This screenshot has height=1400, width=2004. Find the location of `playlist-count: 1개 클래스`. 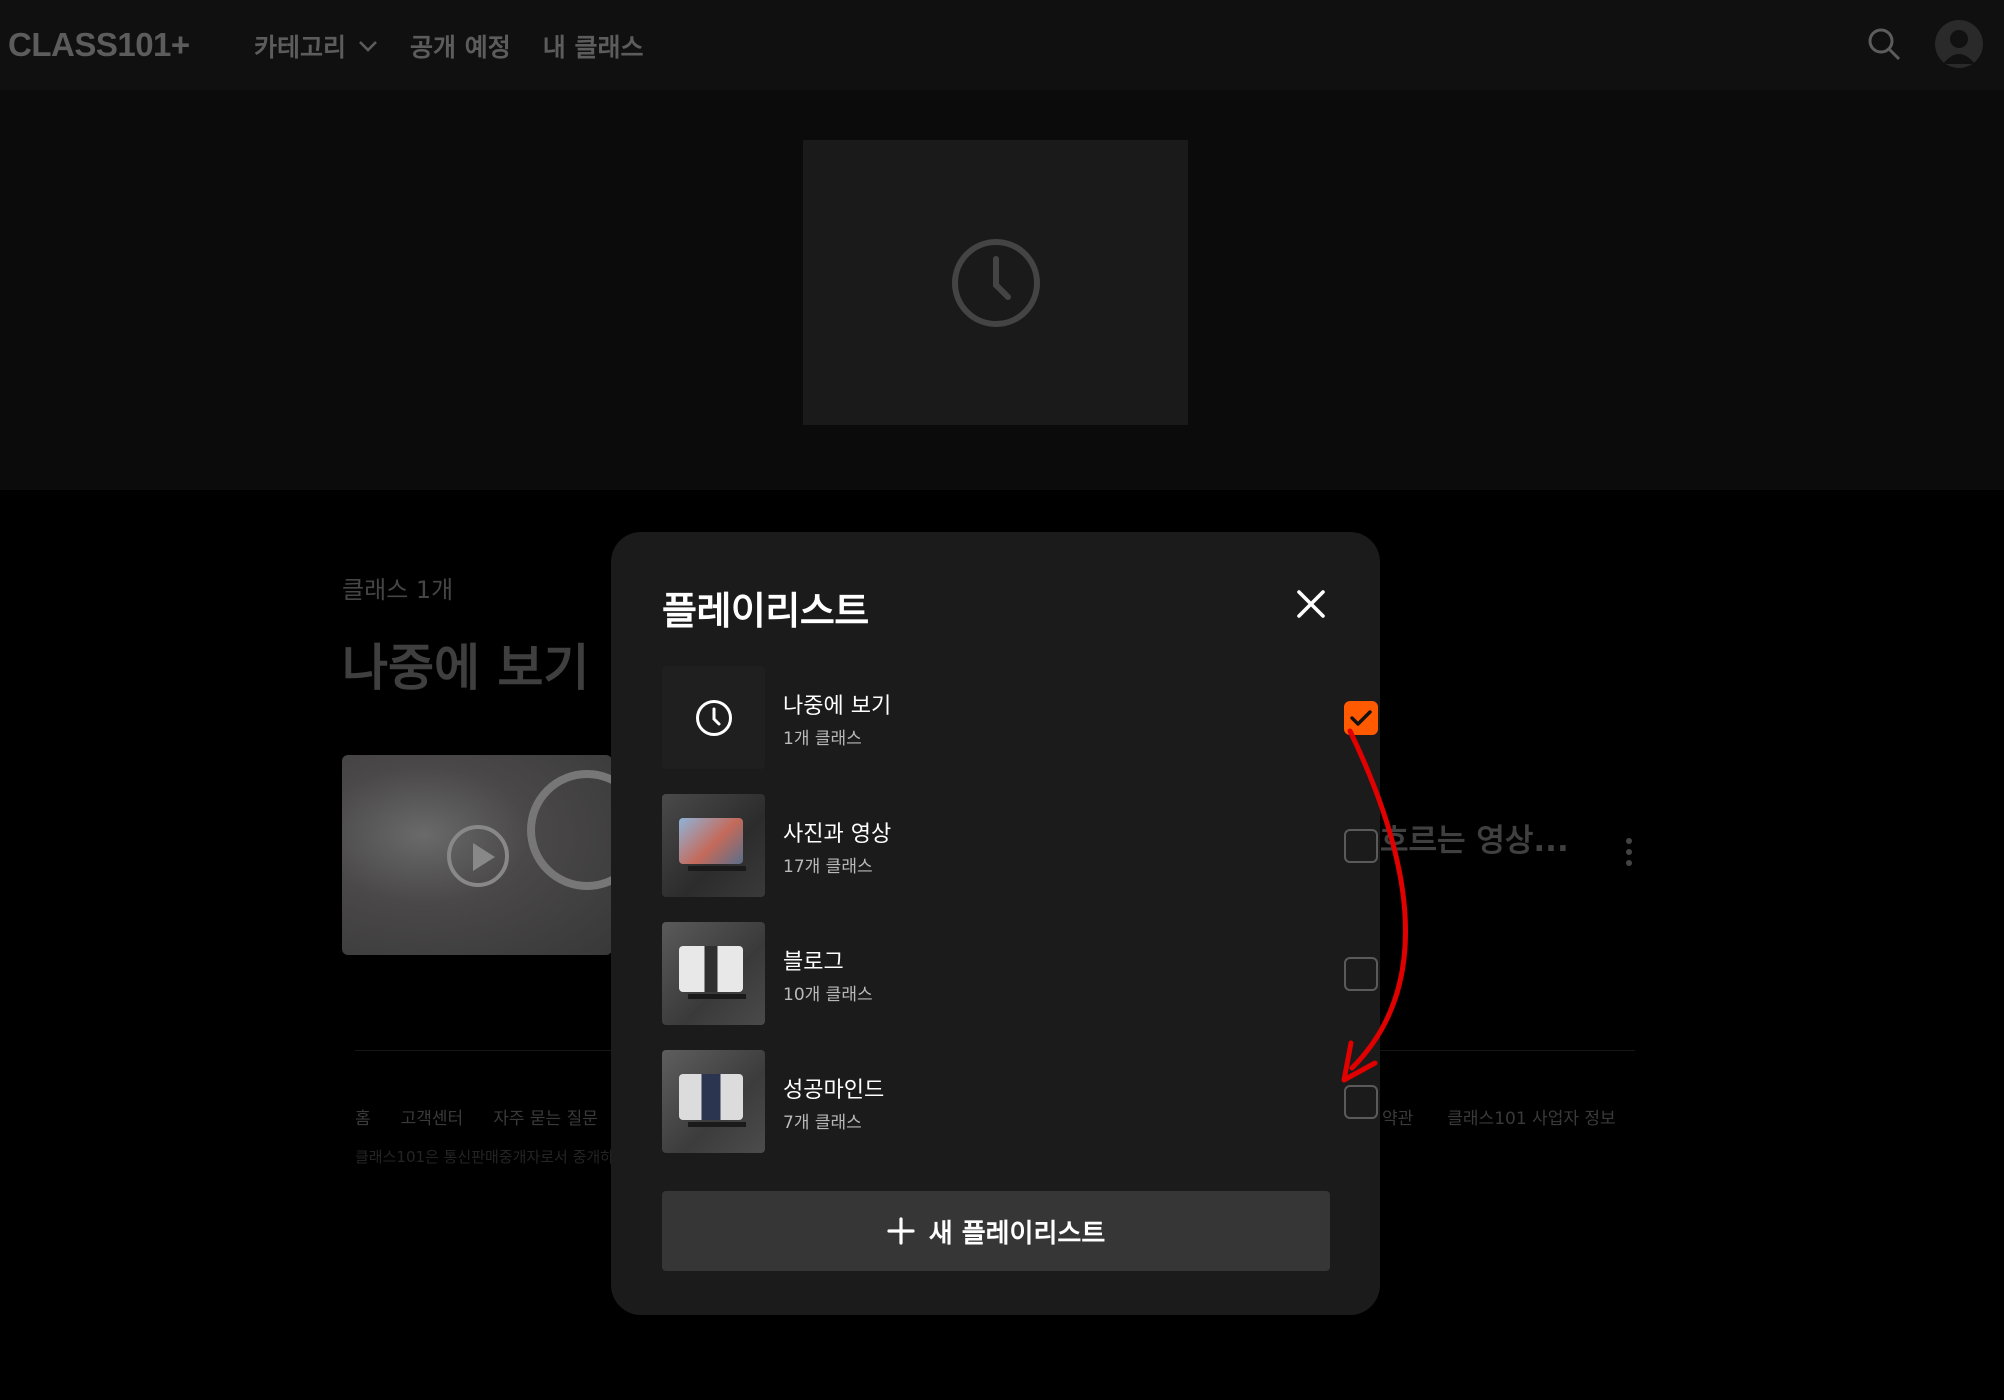

playlist-count: 1개 클래스 is located at coordinates (822, 739).